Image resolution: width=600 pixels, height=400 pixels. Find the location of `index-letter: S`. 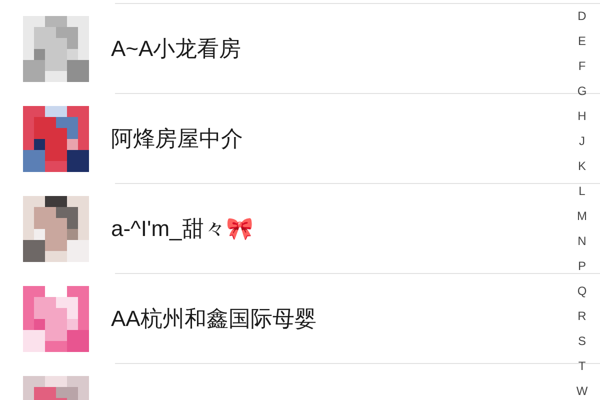

index-letter: S is located at coordinates (582, 341).